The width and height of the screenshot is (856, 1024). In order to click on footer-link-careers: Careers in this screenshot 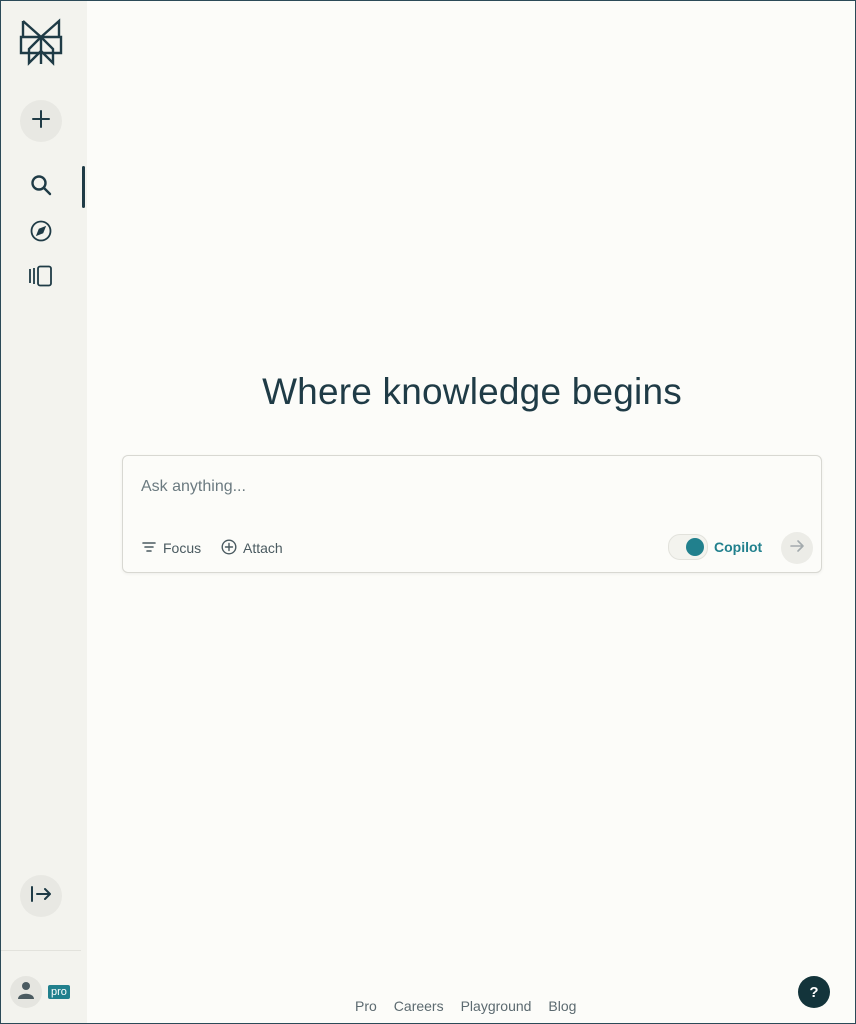, I will do `click(419, 1006)`.